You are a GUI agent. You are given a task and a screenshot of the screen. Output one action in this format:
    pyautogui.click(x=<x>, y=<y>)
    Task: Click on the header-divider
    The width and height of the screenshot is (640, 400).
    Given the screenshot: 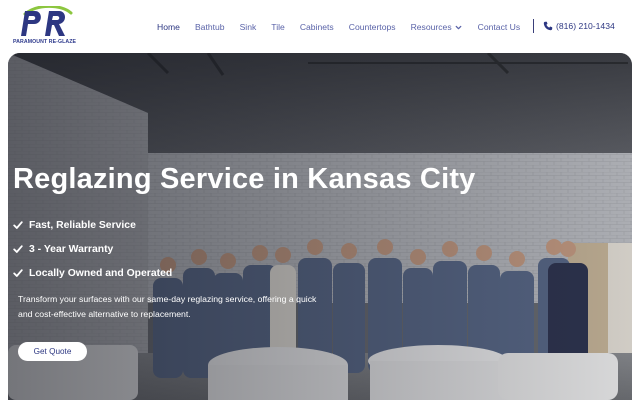 What is the action you would take?
    pyautogui.click(x=533, y=26)
    